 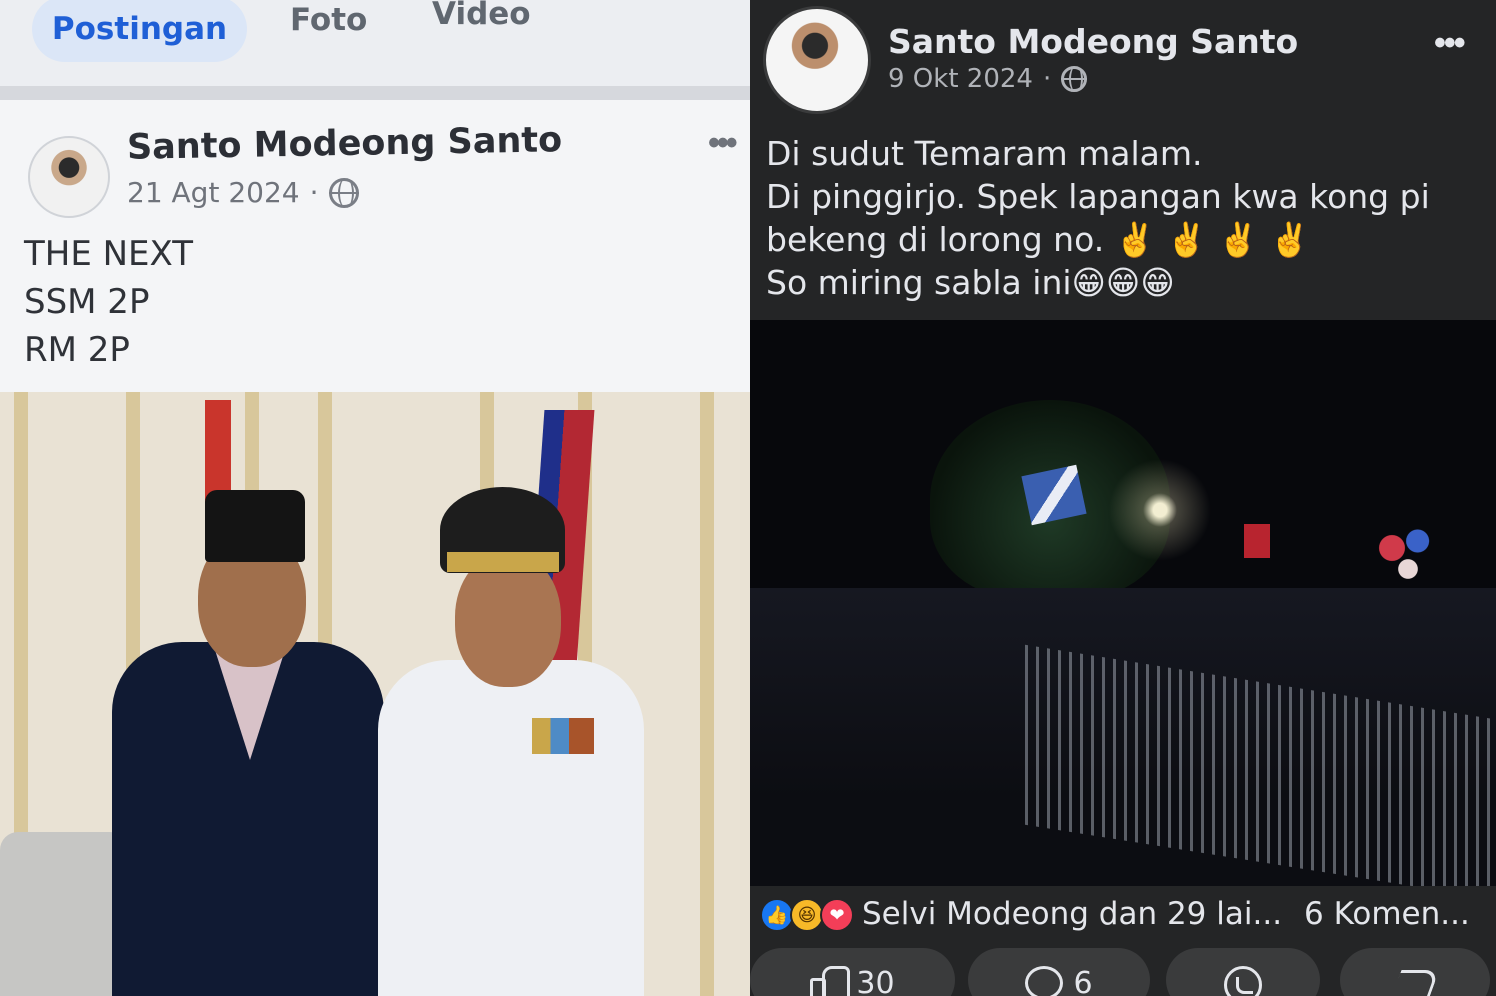 I want to click on post-date: 9 Okt 2024, so click(x=960, y=79).